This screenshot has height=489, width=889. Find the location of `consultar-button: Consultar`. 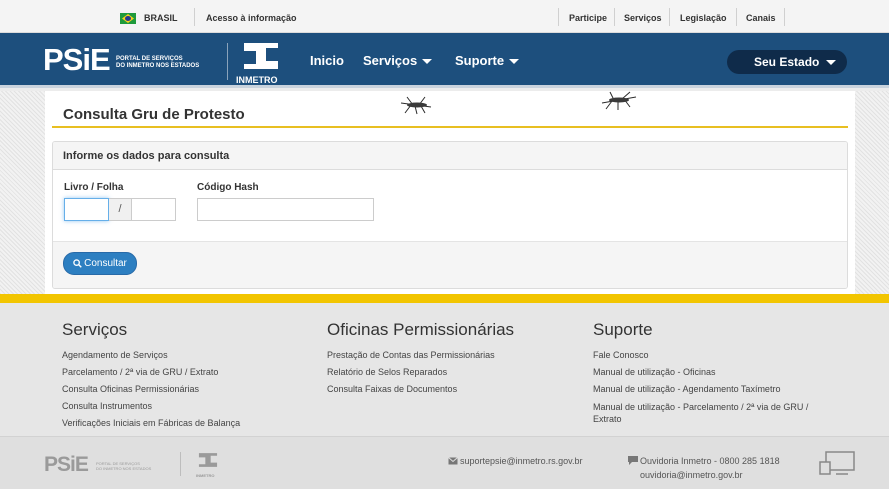

consultar-button: Consultar is located at coordinates (100, 263).